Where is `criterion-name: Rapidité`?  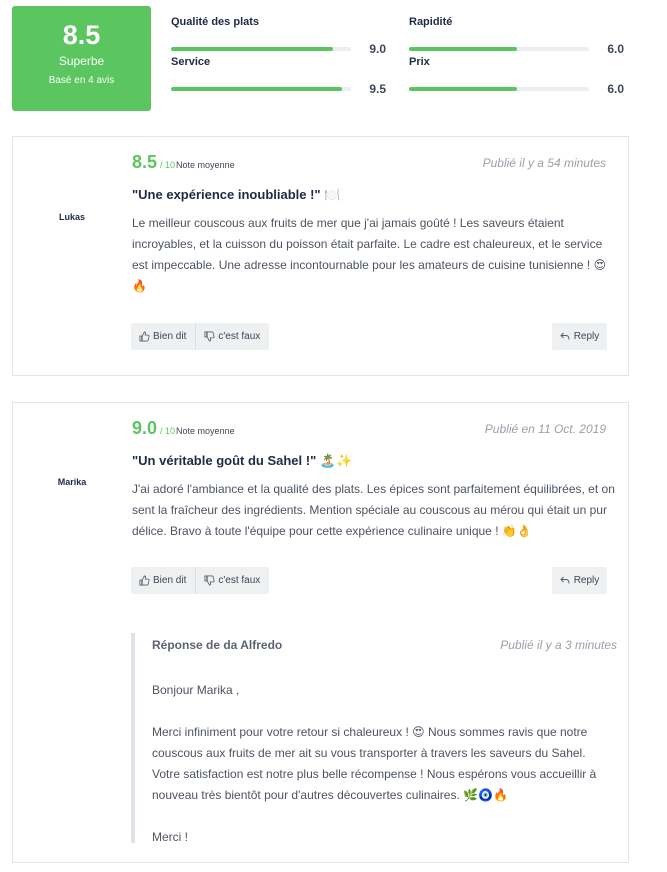
criterion-name: Rapidité is located at coordinates (431, 22).